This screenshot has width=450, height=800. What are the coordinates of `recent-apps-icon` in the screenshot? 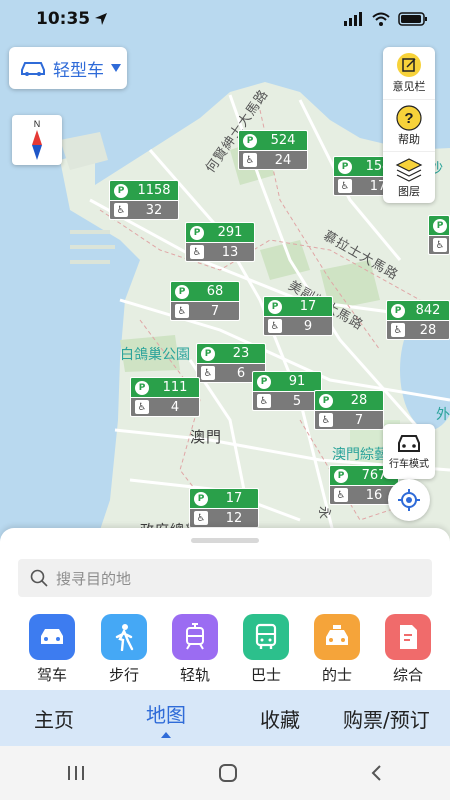 It's located at (76, 773).